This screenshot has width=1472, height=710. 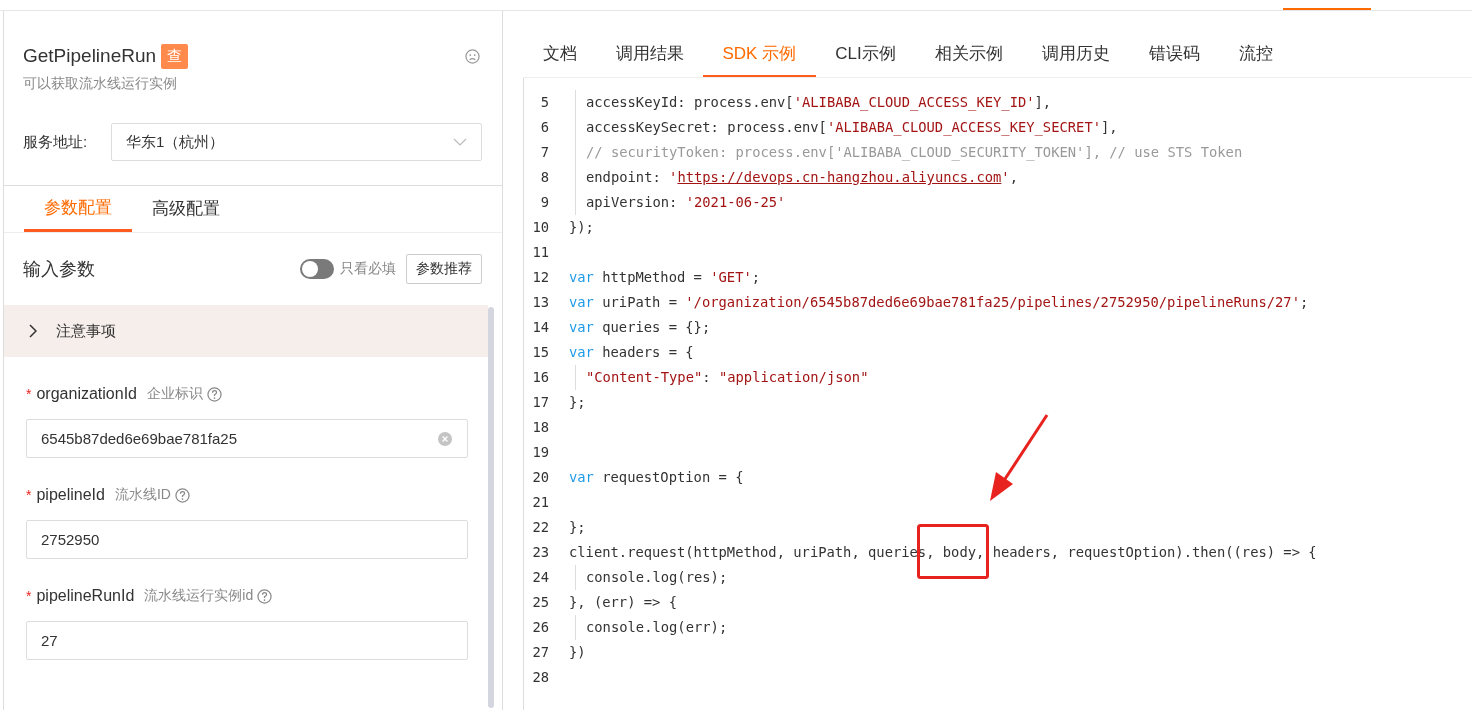 I want to click on line-number: 16, so click(x=540, y=377).